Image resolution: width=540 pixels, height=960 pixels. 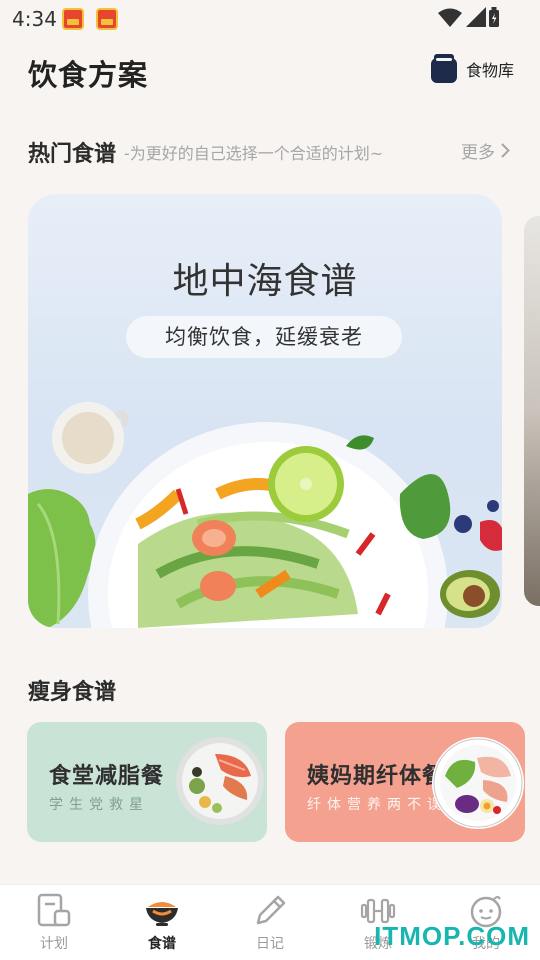 I want to click on slim-recipe-card: 食堂减脂餐 学生党救星, so click(x=147, y=782).